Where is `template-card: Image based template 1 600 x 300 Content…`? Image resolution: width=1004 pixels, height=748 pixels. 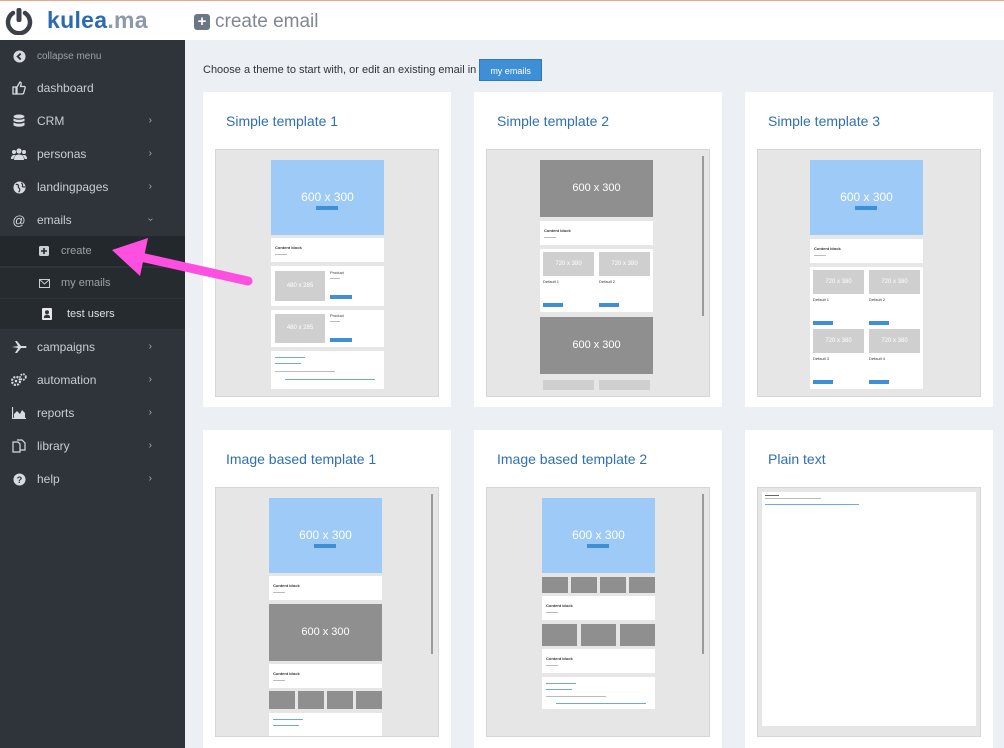 template-card: Image based template 1 600 x 300 Content… is located at coordinates (327, 589).